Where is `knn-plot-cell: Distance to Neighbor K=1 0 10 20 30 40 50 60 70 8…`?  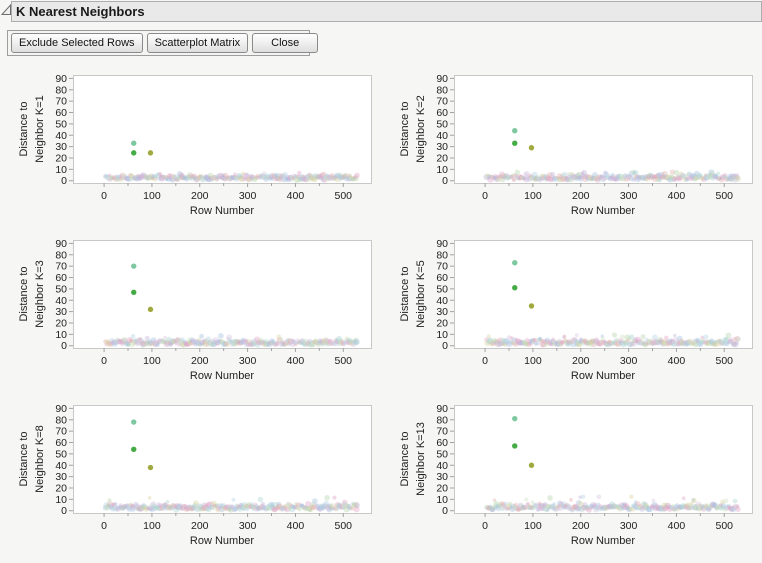
knn-plot-cell: Distance to Neighbor K=1 0 10 20 30 40 50 60 70 8… is located at coordinates (190, 150).